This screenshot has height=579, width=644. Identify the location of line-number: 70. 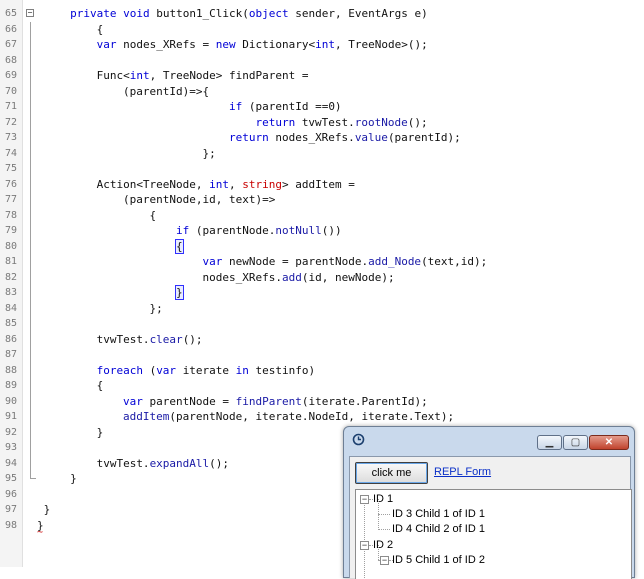
(10, 91).